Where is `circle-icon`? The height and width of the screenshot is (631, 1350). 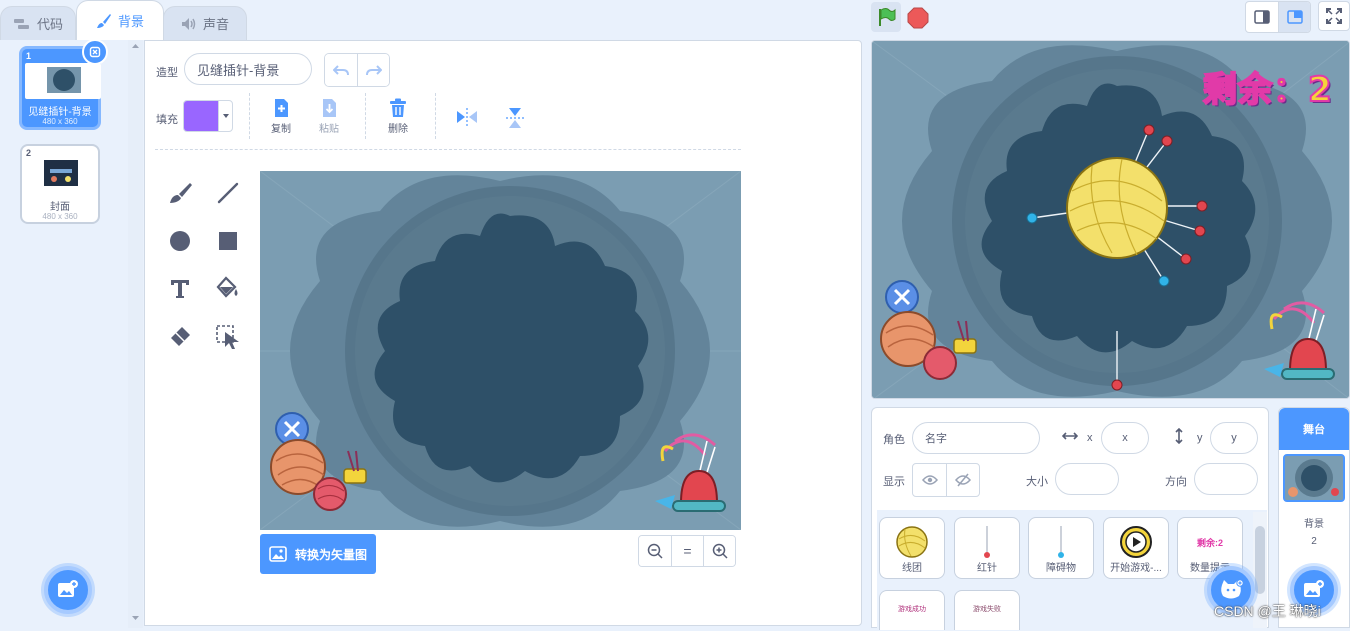 circle-icon is located at coordinates (180, 241).